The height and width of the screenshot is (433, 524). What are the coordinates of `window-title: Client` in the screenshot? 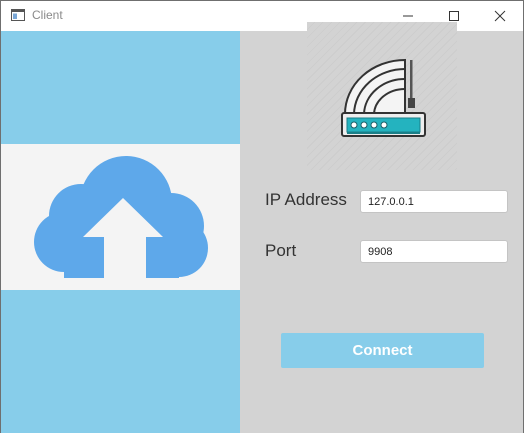 It's located at (47, 15).